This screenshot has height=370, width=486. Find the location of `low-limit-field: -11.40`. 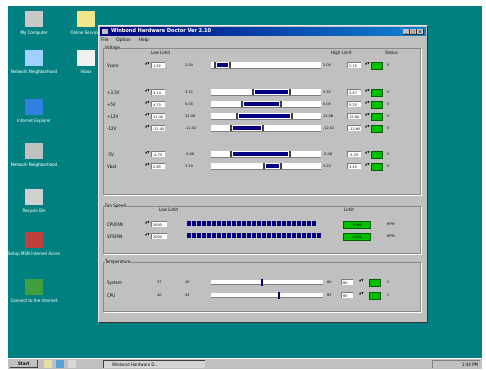

low-limit-field: -11.40 is located at coordinates (158, 128).